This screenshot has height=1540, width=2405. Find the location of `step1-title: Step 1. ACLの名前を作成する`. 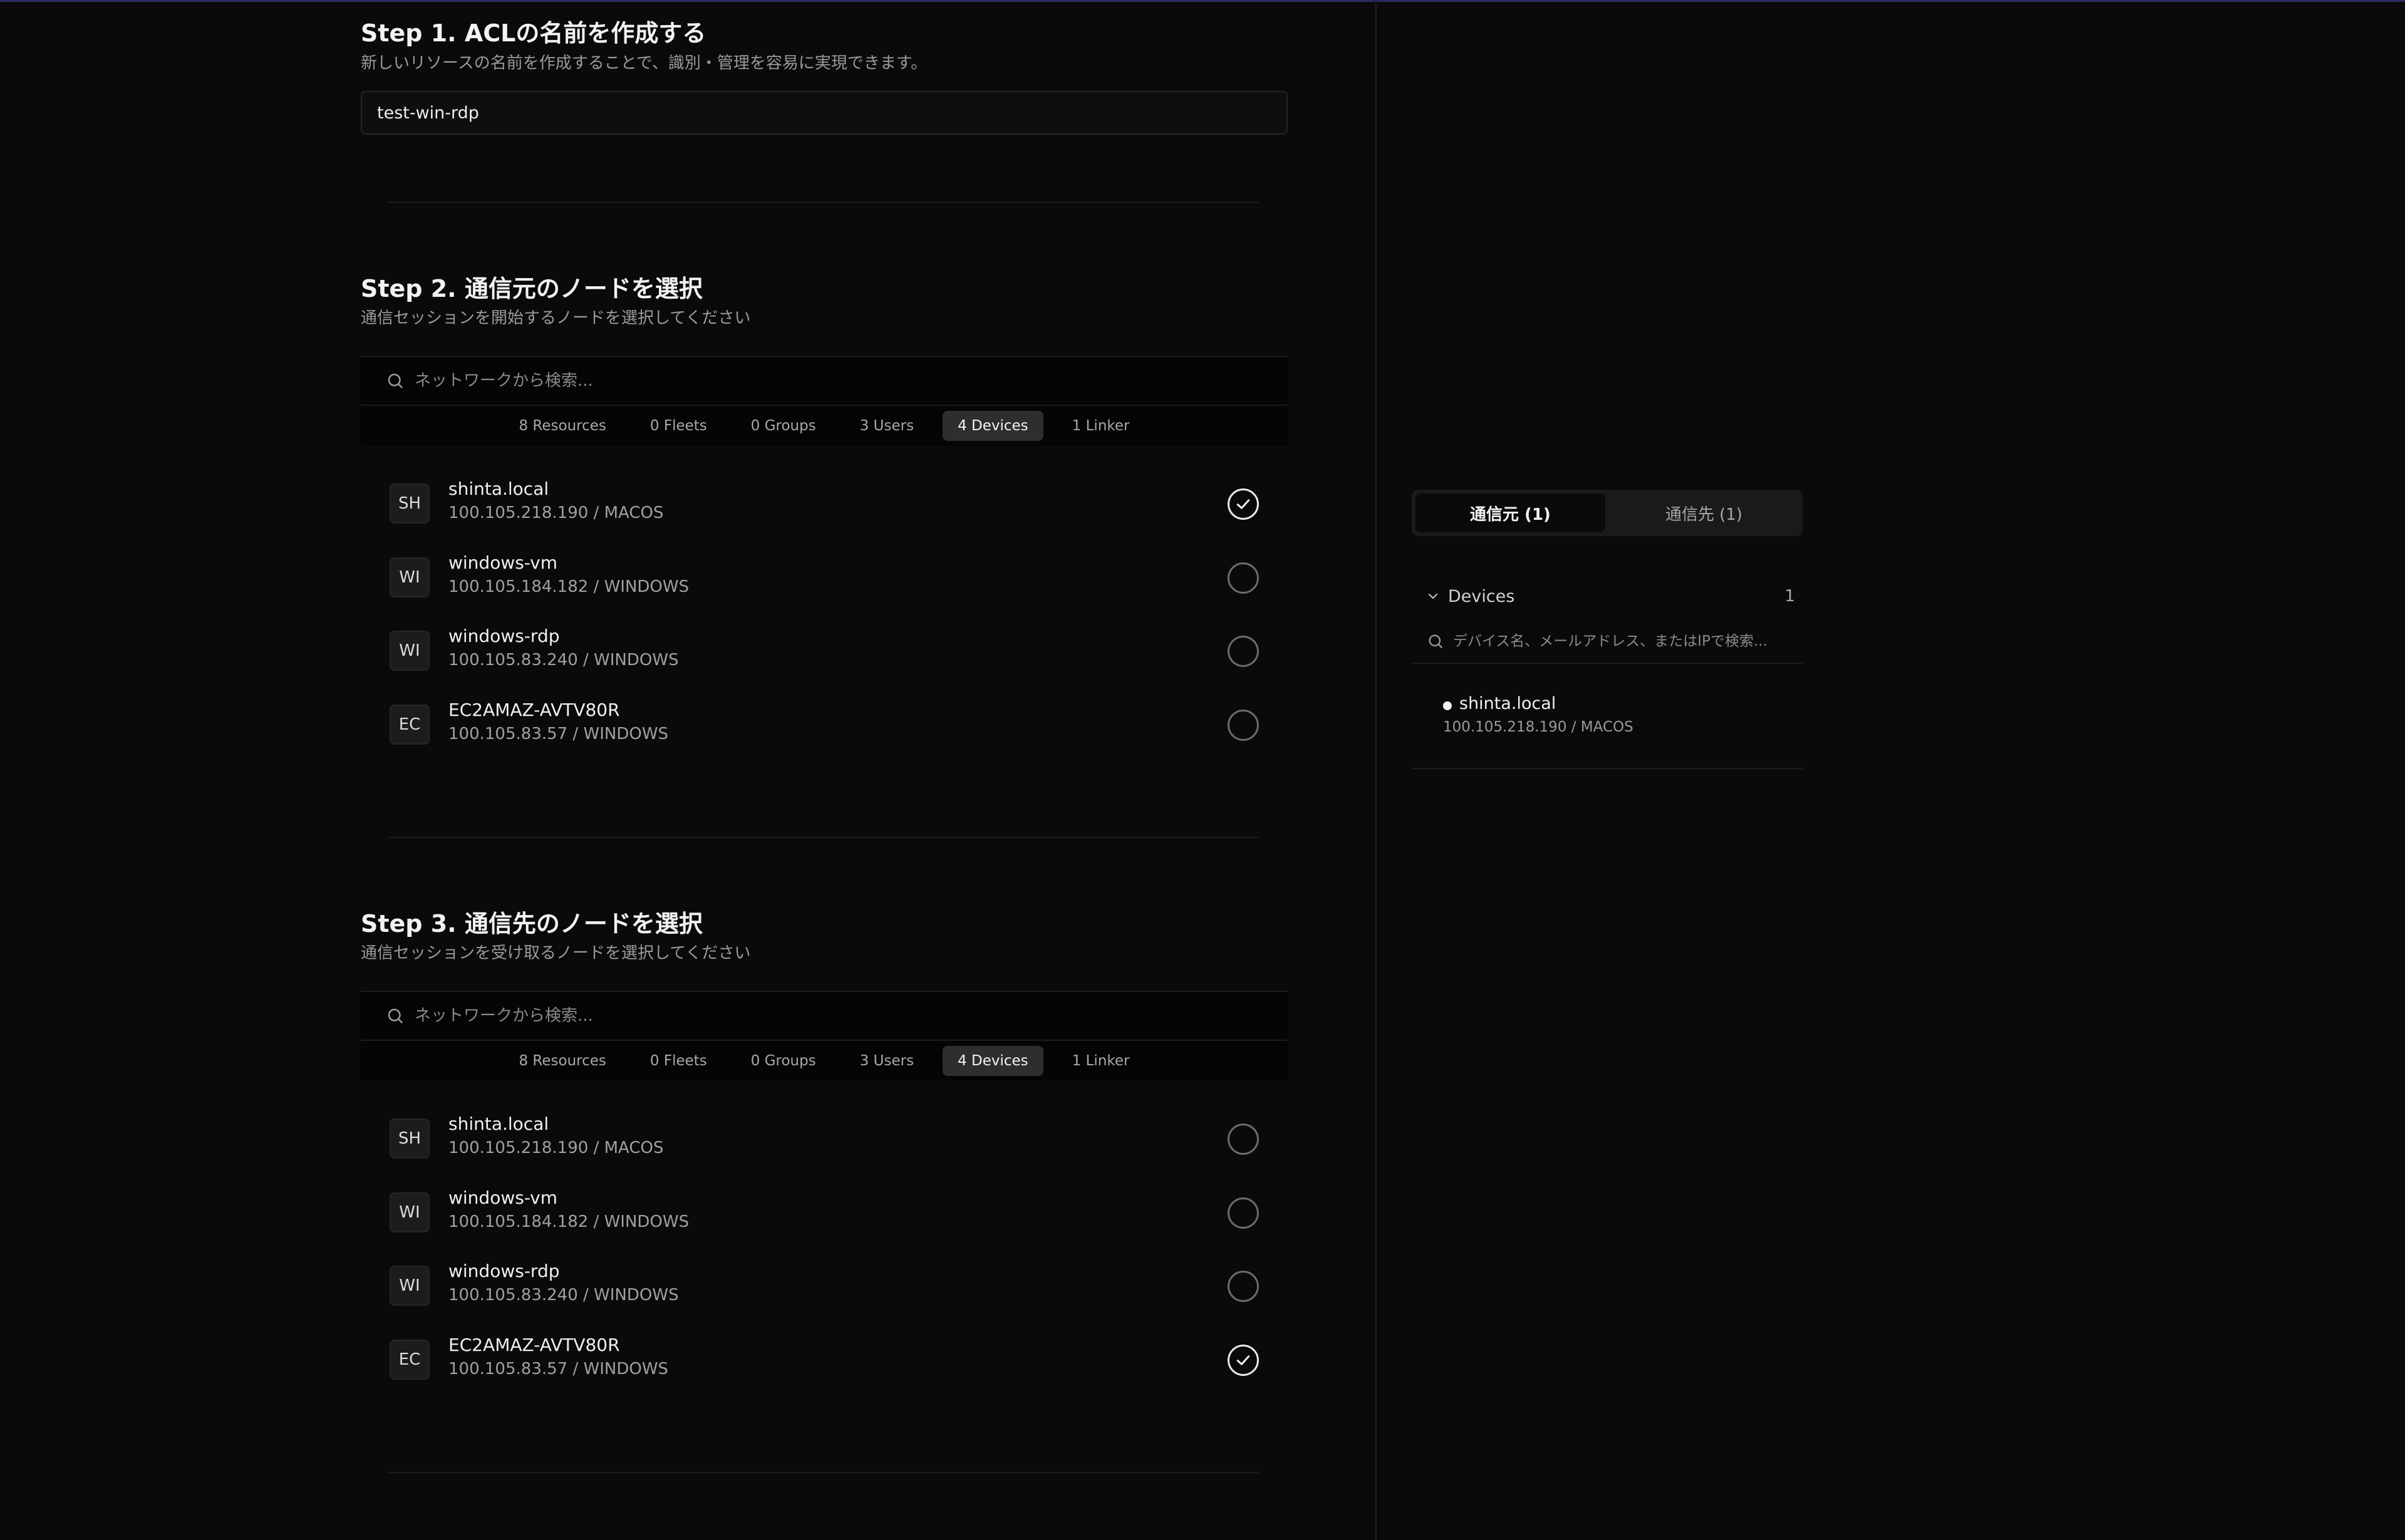

step1-title: Step 1. ACLの名前を作成する is located at coordinates (533, 33).